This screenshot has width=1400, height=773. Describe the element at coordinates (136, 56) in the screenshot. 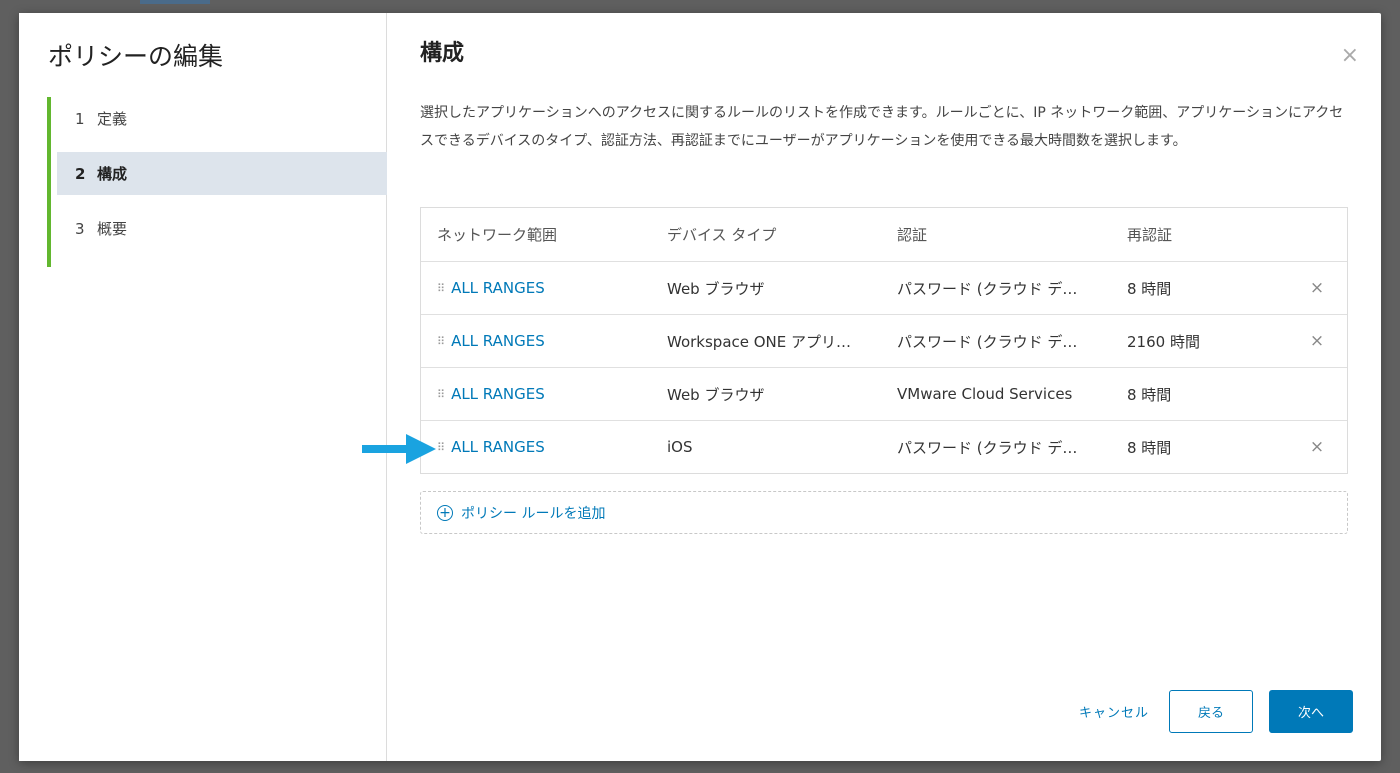

I see `dialog-title: ポリシーの編集` at that location.